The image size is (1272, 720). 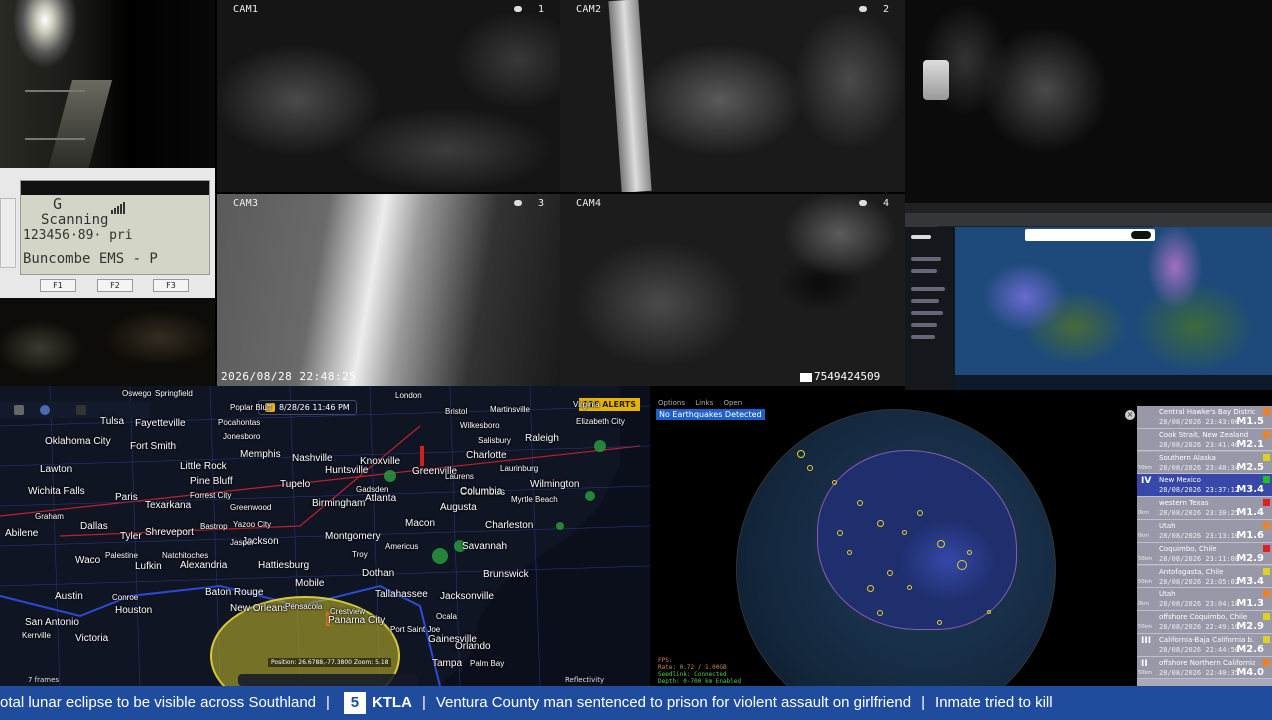 I want to click on quake-magnitude: M2.9, so click(x=1250, y=558).